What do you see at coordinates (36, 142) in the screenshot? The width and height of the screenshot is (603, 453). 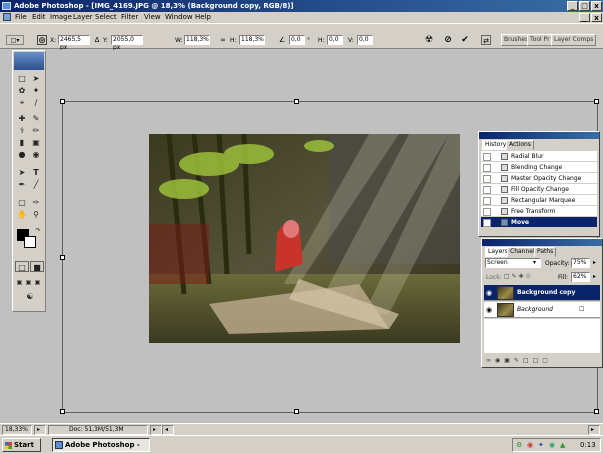 I see `gradient-tool-icon: ▣` at bounding box center [36, 142].